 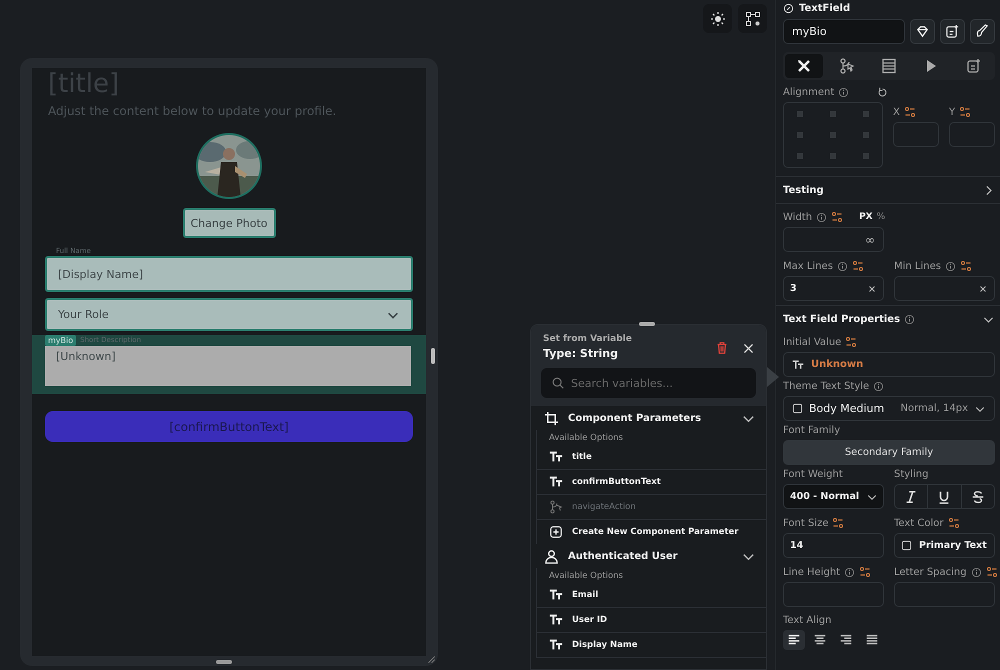 I want to click on add-button, so click(x=952, y=31).